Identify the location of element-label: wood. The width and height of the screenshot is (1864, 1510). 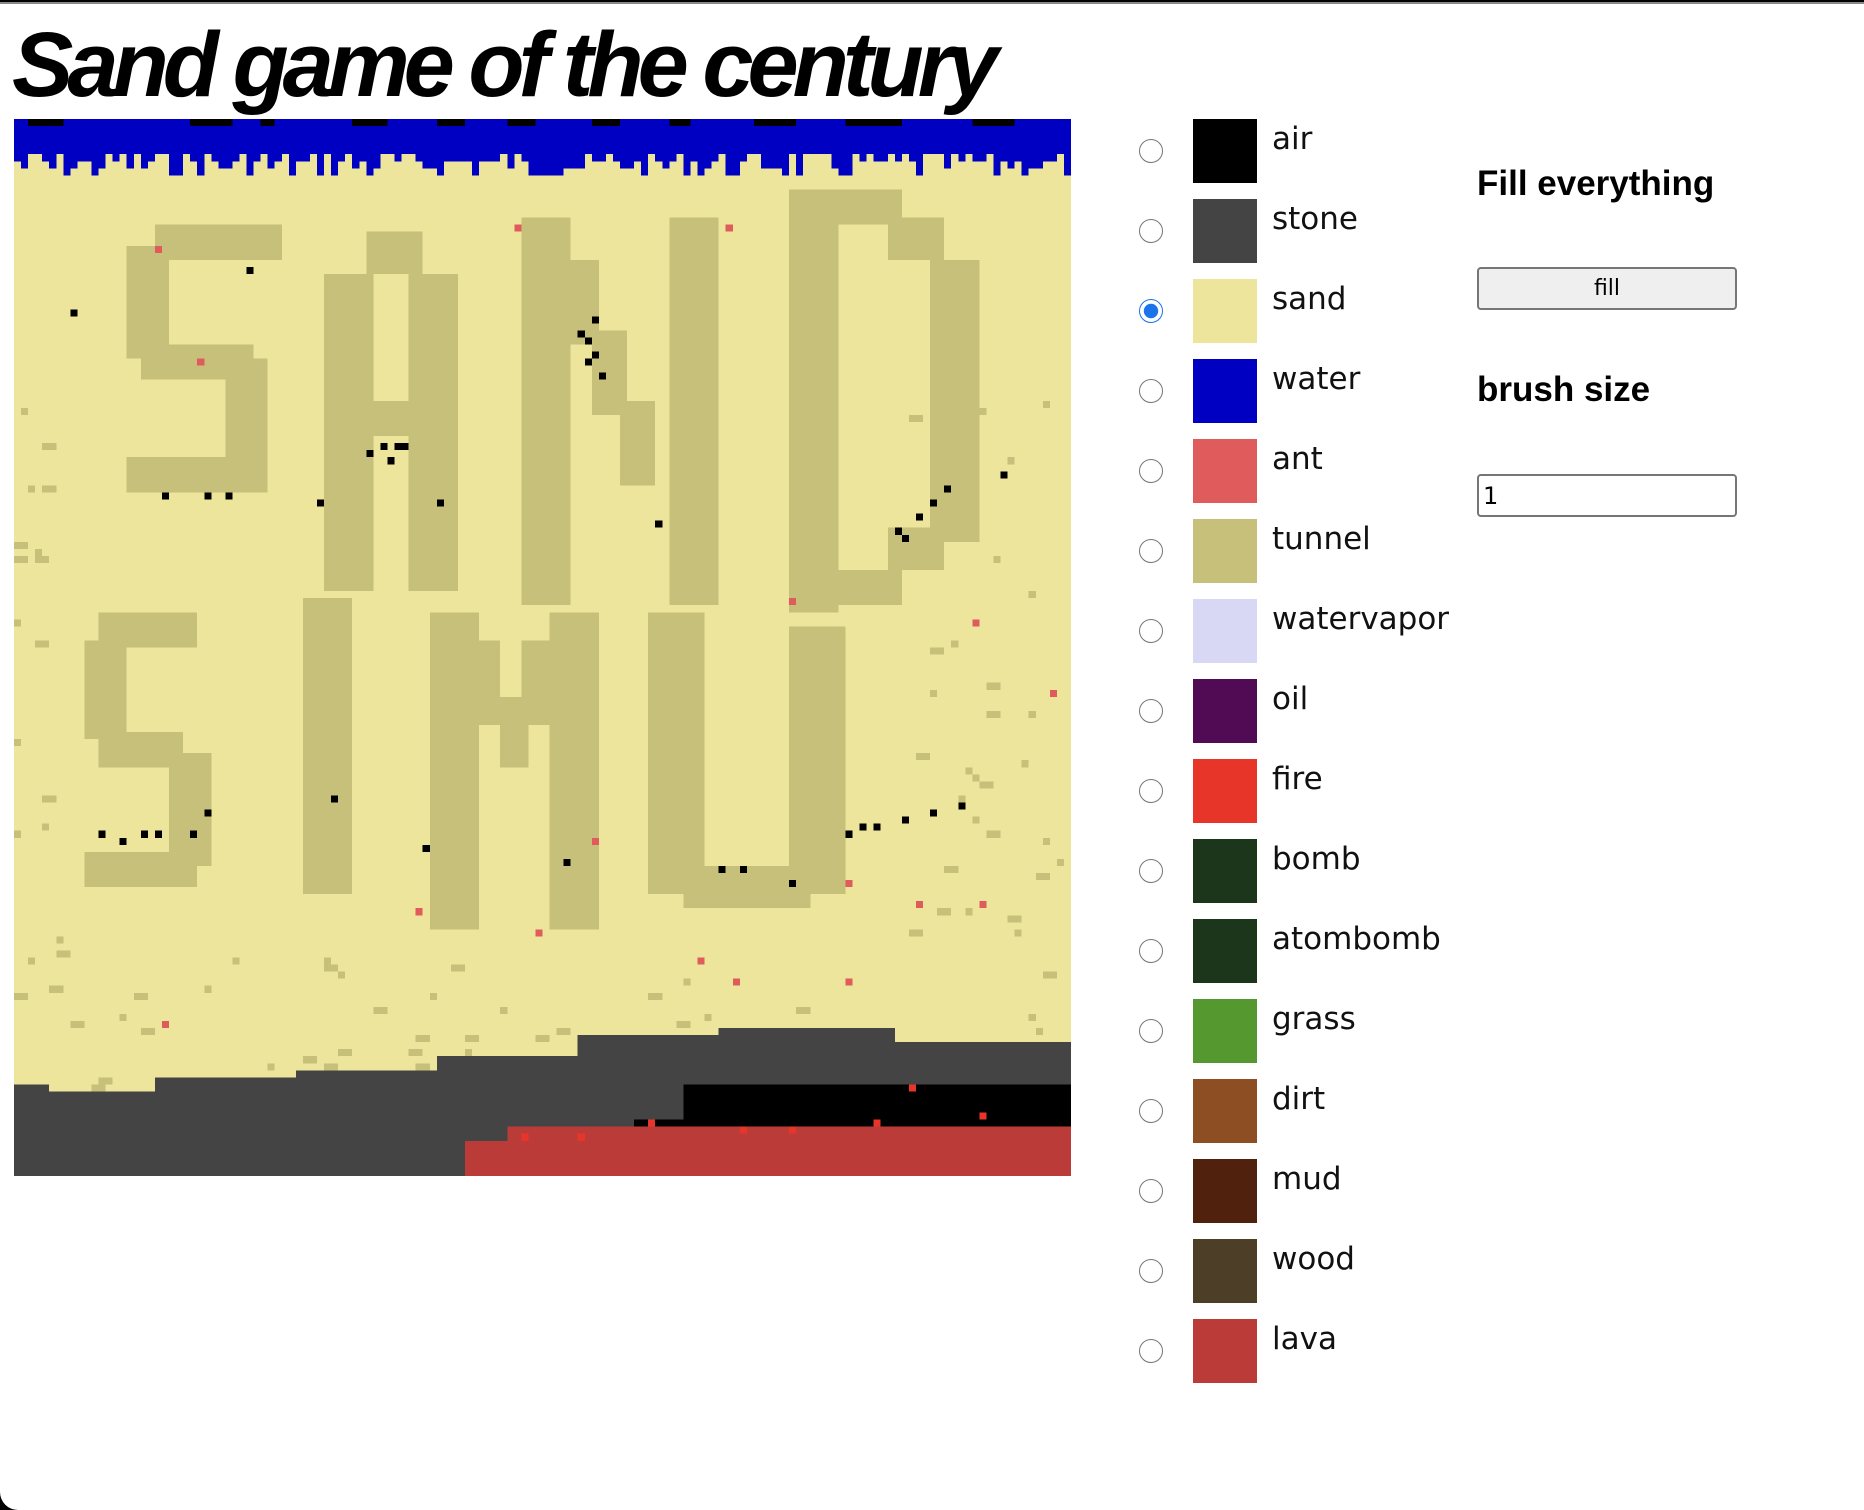
(1313, 1259).